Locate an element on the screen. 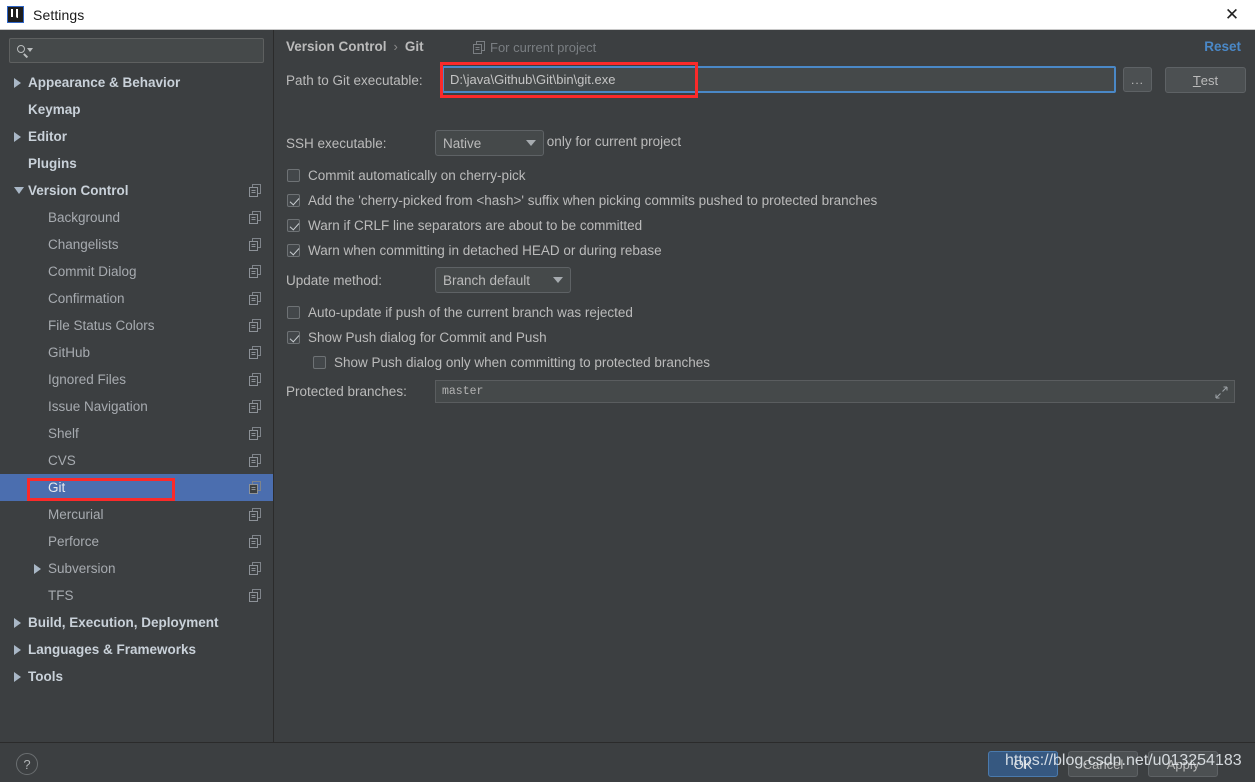 Image resolution: width=1255 pixels, height=782 pixels. sidebar-item-build-execution-deployment: Build, Execution, Deployment is located at coordinates (136, 622).